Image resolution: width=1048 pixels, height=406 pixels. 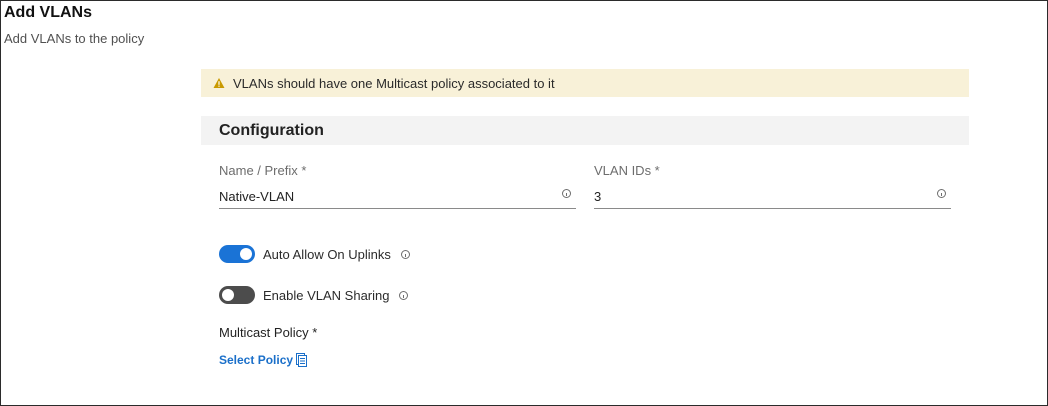 What do you see at coordinates (754, 196) in the screenshot?
I see `vlan-ids-input` at bounding box center [754, 196].